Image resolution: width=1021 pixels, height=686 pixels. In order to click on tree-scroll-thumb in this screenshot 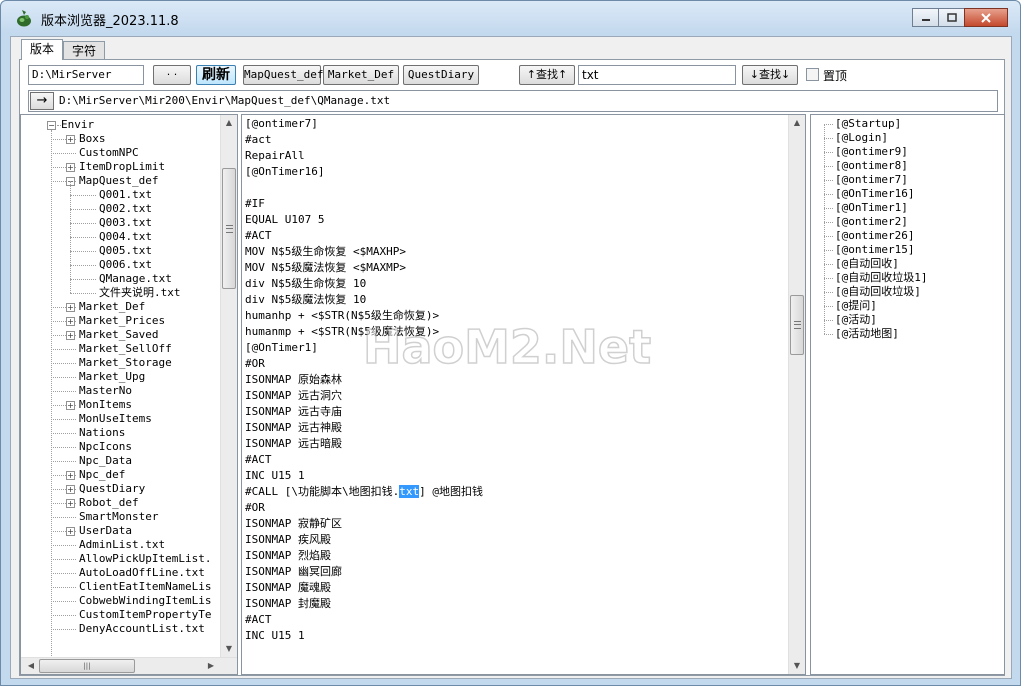, I will do `click(229, 228)`.